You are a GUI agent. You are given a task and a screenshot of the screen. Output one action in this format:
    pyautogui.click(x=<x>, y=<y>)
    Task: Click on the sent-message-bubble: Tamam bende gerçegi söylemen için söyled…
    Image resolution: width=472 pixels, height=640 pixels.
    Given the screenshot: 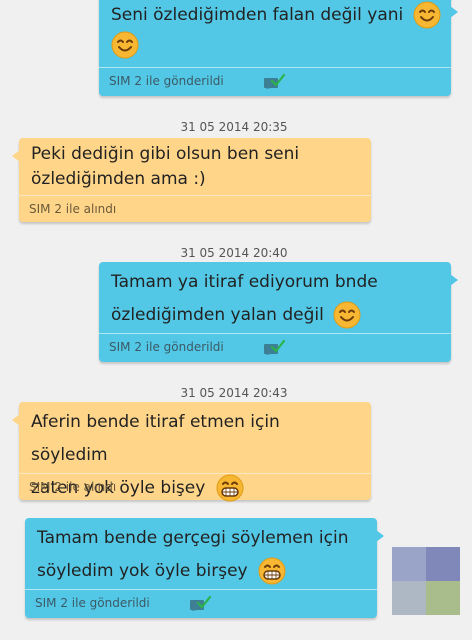 What is the action you would take?
    pyautogui.click(x=204, y=568)
    